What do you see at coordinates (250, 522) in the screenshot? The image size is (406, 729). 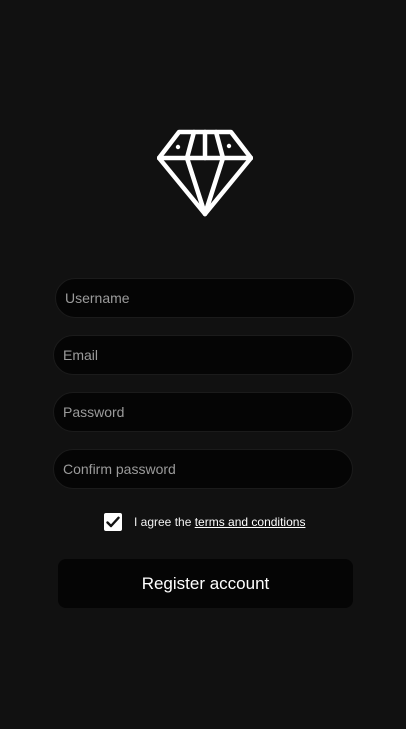 I see `terms-link: terms and conditions` at bounding box center [250, 522].